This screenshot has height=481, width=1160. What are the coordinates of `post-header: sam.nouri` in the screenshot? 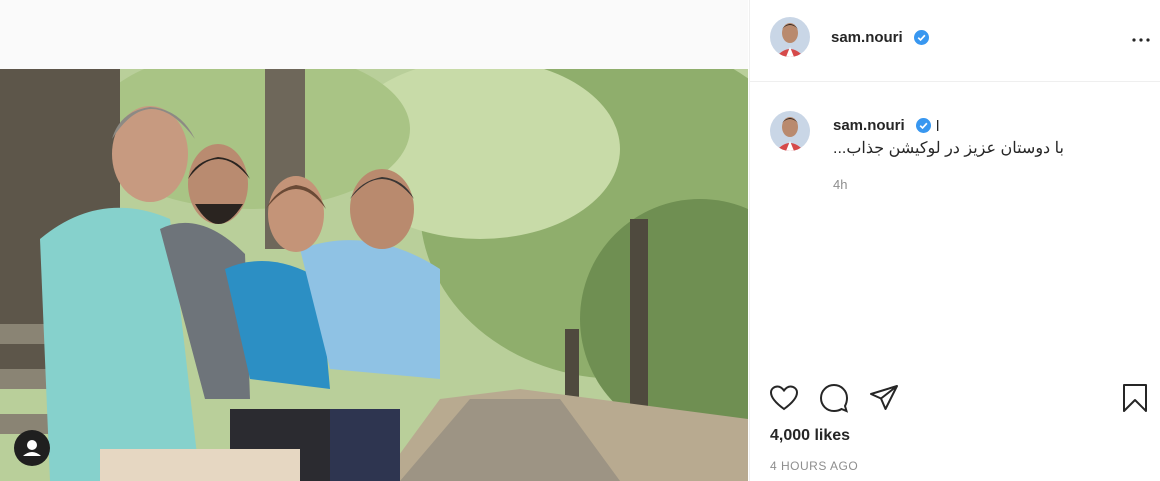 It's located at (955, 41).